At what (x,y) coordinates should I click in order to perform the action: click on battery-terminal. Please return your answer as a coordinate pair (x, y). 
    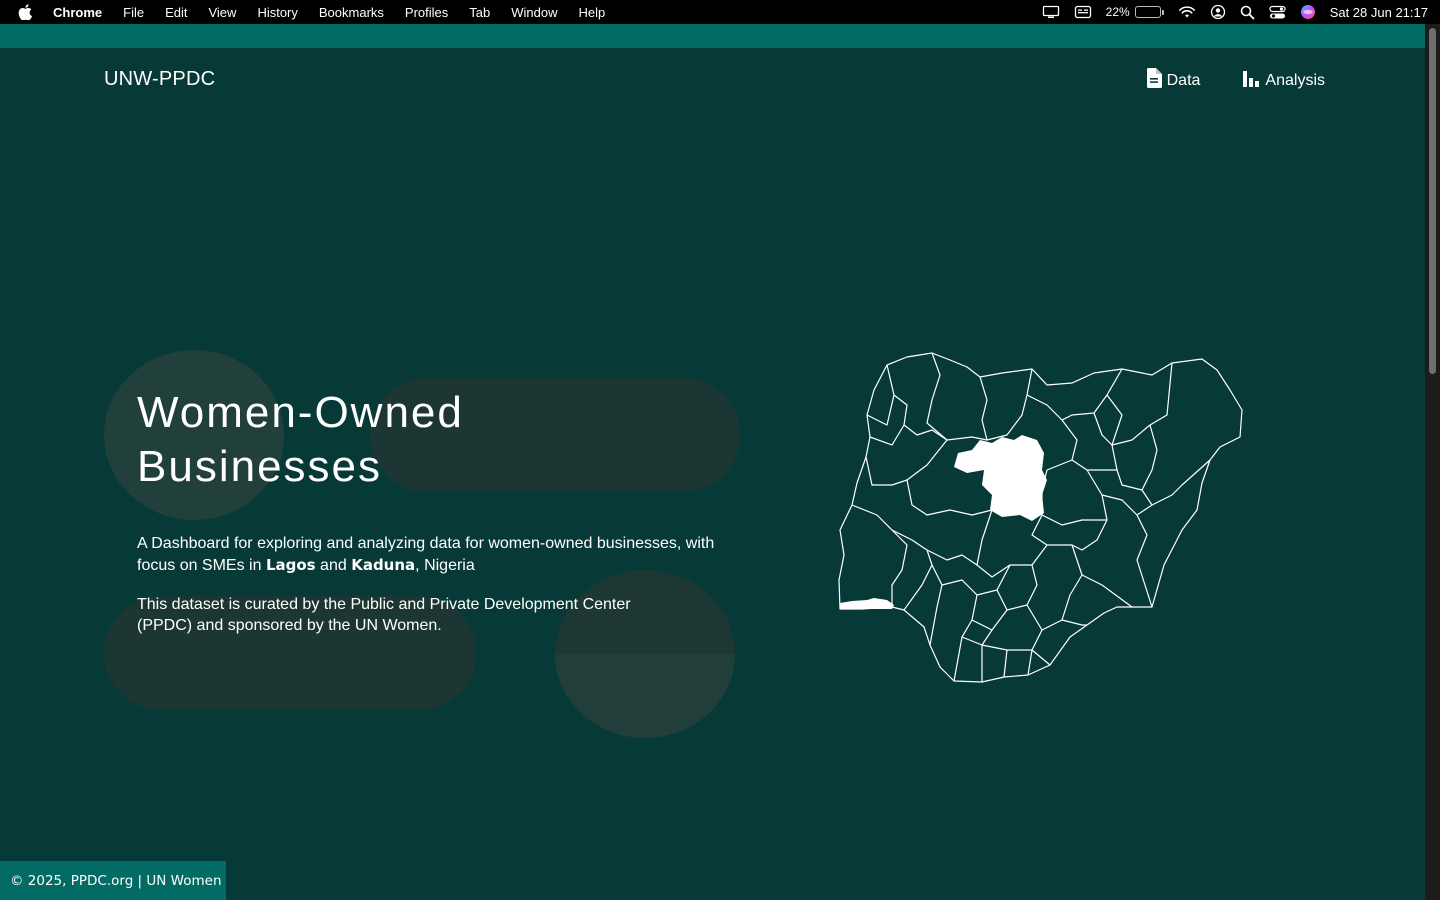
    Looking at the image, I should click on (1162, 12).